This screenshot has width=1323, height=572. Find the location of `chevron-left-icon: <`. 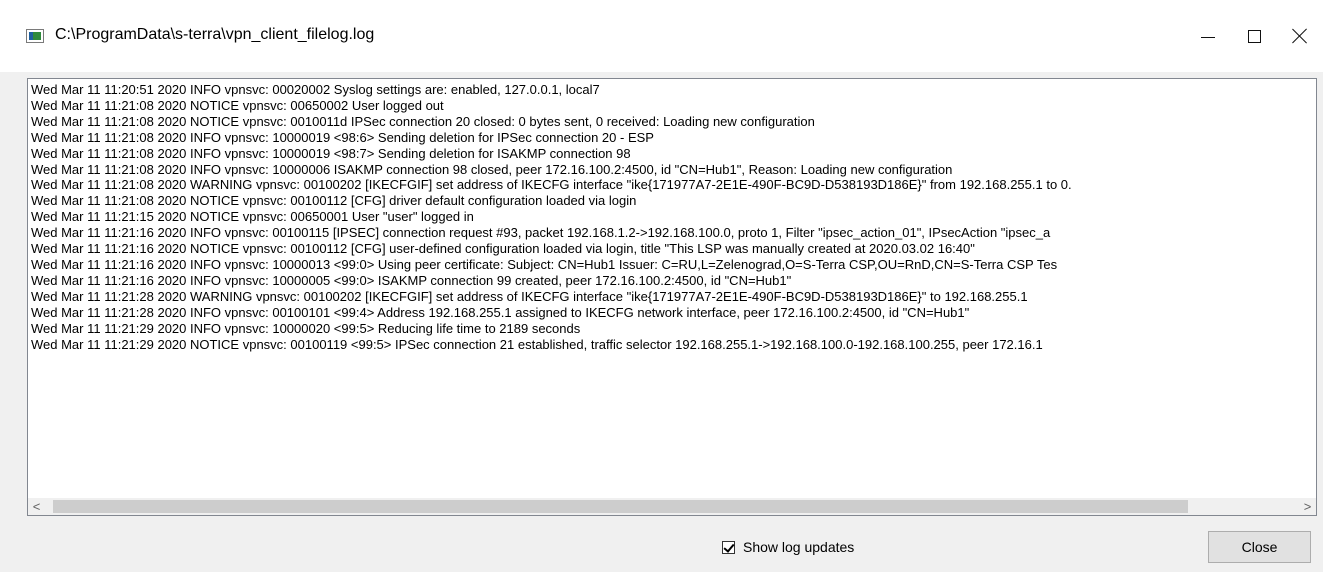

chevron-left-icon: < is located at coordinates (36, 506).